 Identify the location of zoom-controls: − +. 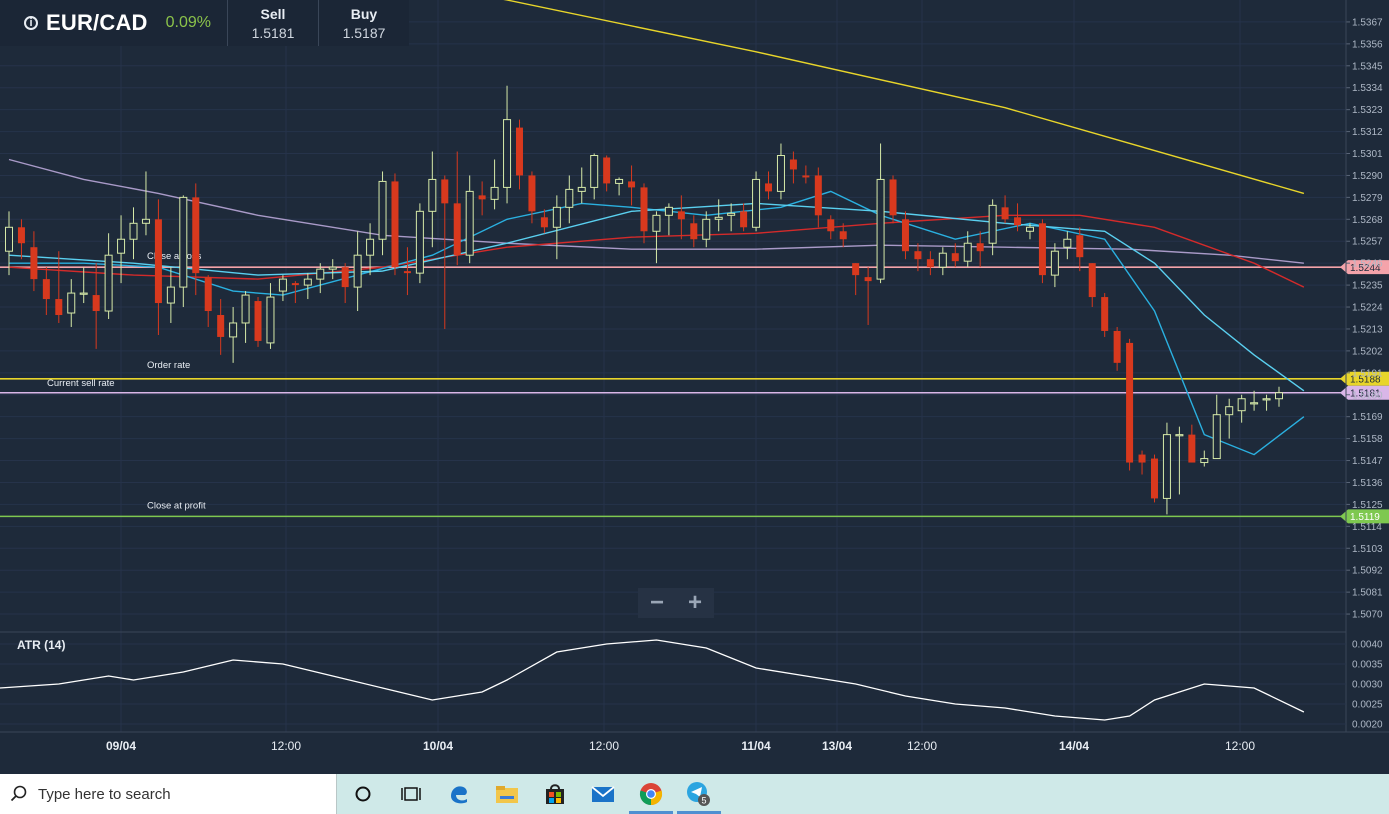
(676, 603).